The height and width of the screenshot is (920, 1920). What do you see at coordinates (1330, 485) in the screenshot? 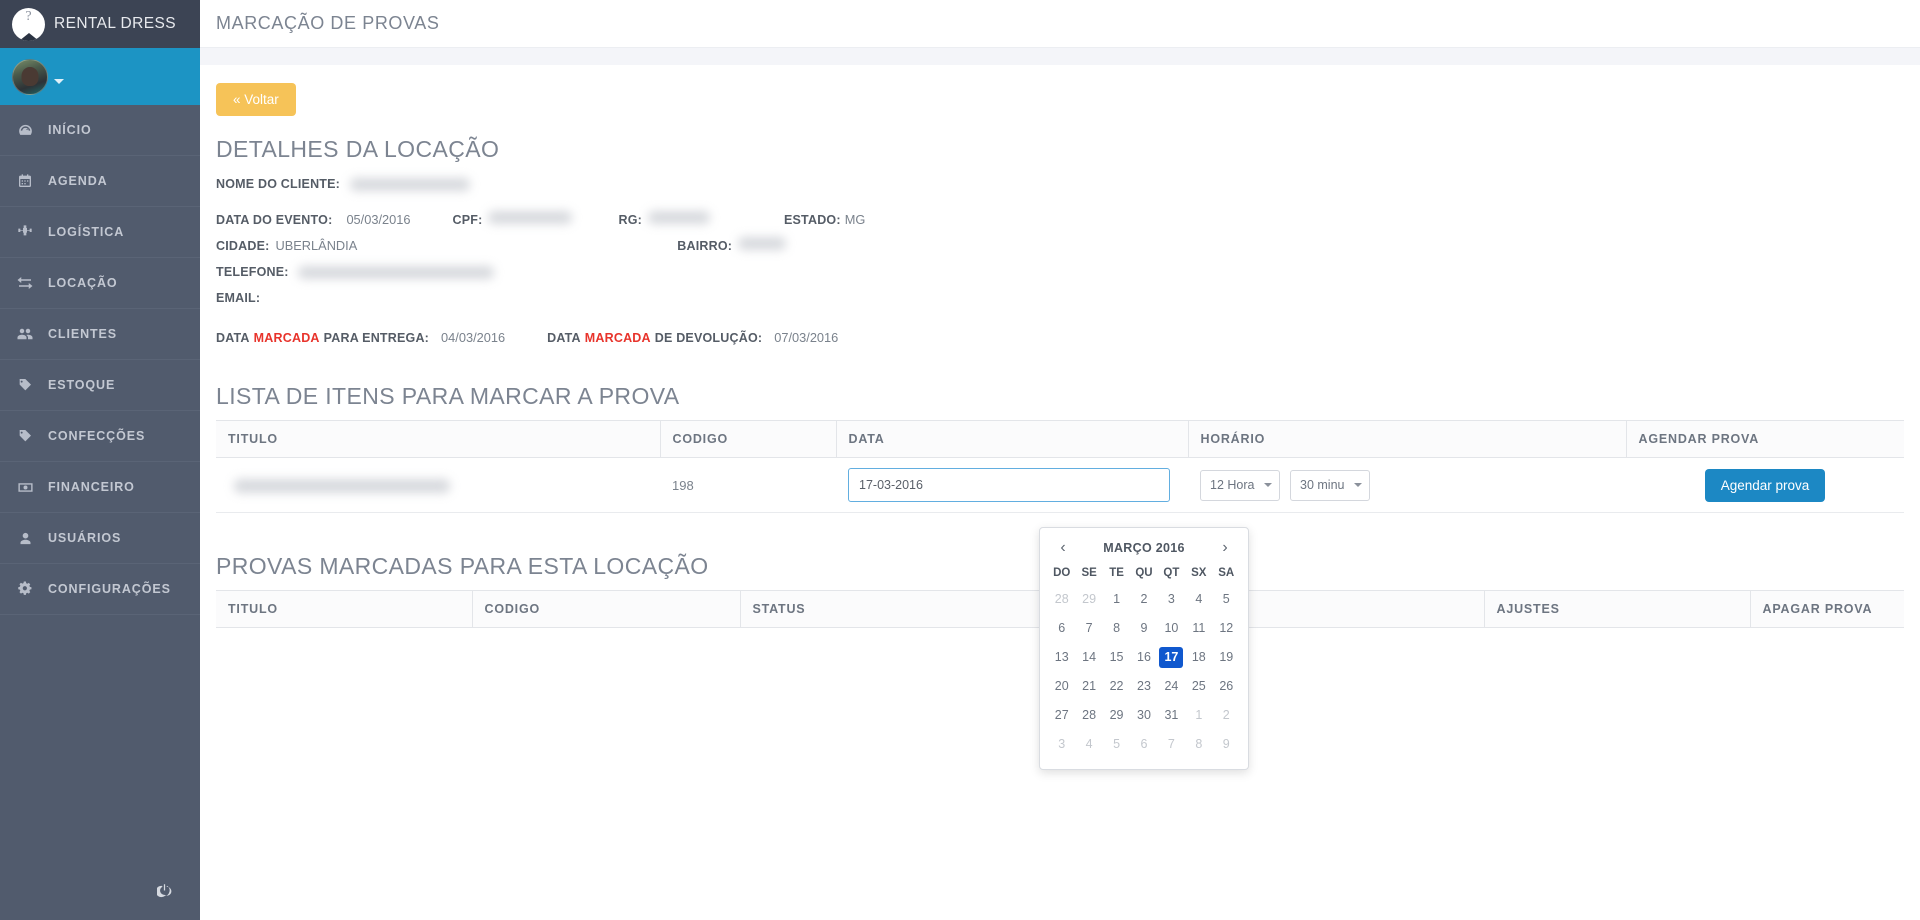
I see `minute-select: 30 minu` at bounding box center [1330, 485].